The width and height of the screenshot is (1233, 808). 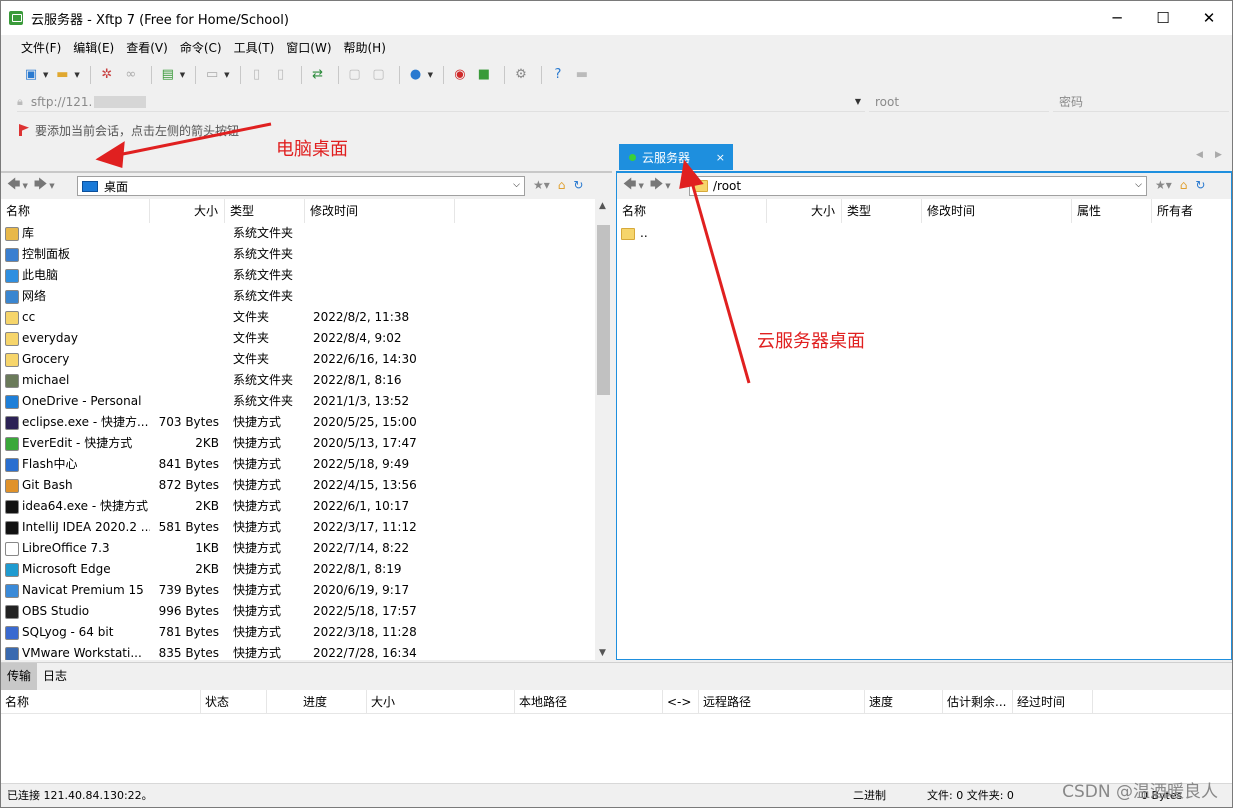 What do you see at coordinates (110, 154) in the screenshot?
I see `arrowhead-left` at bounding box center [110, 154].